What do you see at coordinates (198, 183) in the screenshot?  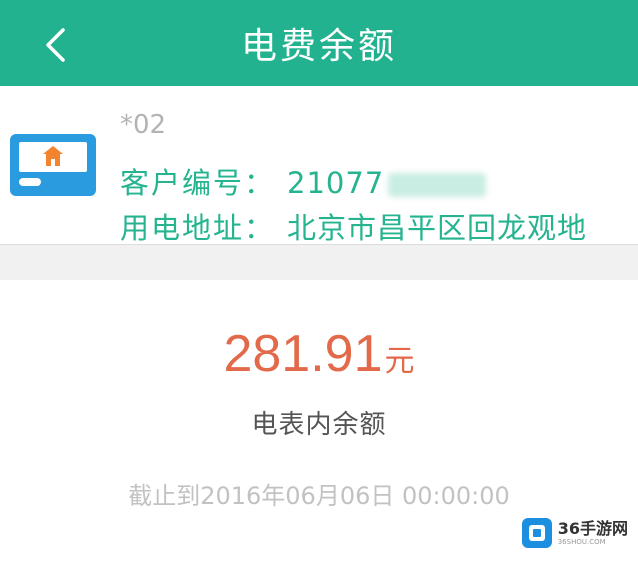 I see `customer-number-label: 客户编号：` at bounding box center [198, 183].